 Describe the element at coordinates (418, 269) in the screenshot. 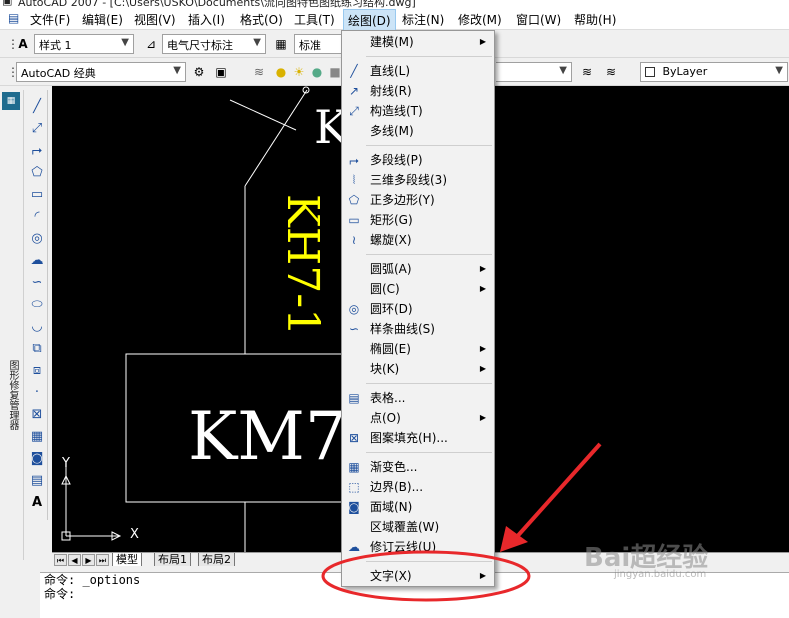

I see `draw-menu-item: 圆弧(A) ▶` at that location.